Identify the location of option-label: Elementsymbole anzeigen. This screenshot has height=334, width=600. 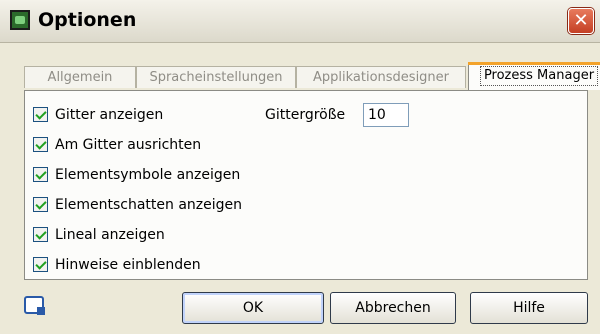
(148, 175).